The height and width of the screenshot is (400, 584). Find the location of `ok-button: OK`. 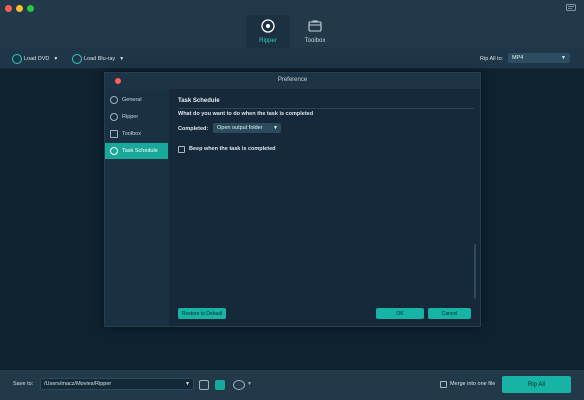

ok-button: OK is located at coordinates (400, 313).